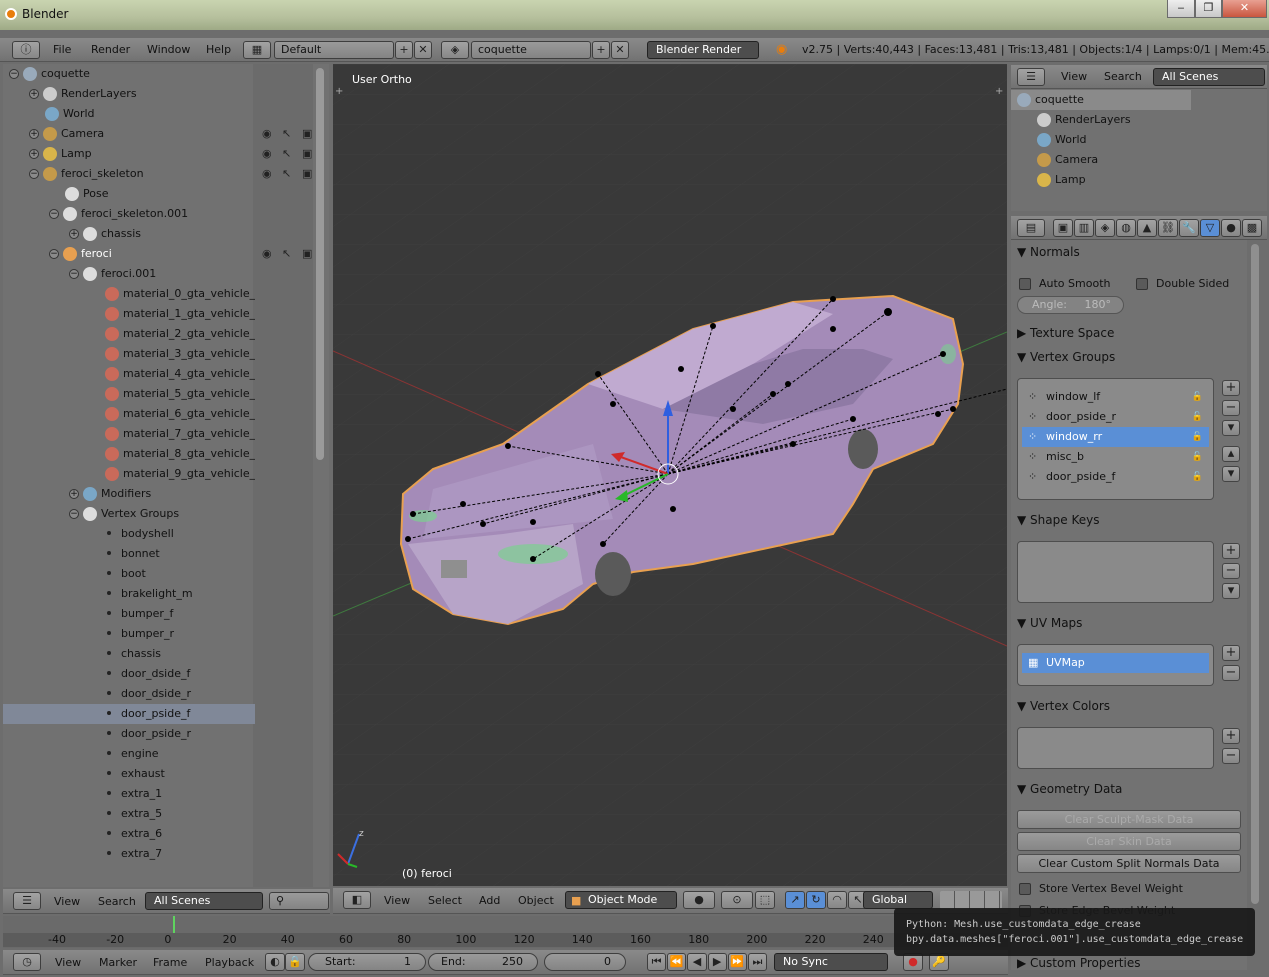 This screenshot has width=1269, height=977. Describe the element at coordinates (129, 314) in the screenshot. I see `outliner-row: material_1_gta_vehicle_m` at that location.